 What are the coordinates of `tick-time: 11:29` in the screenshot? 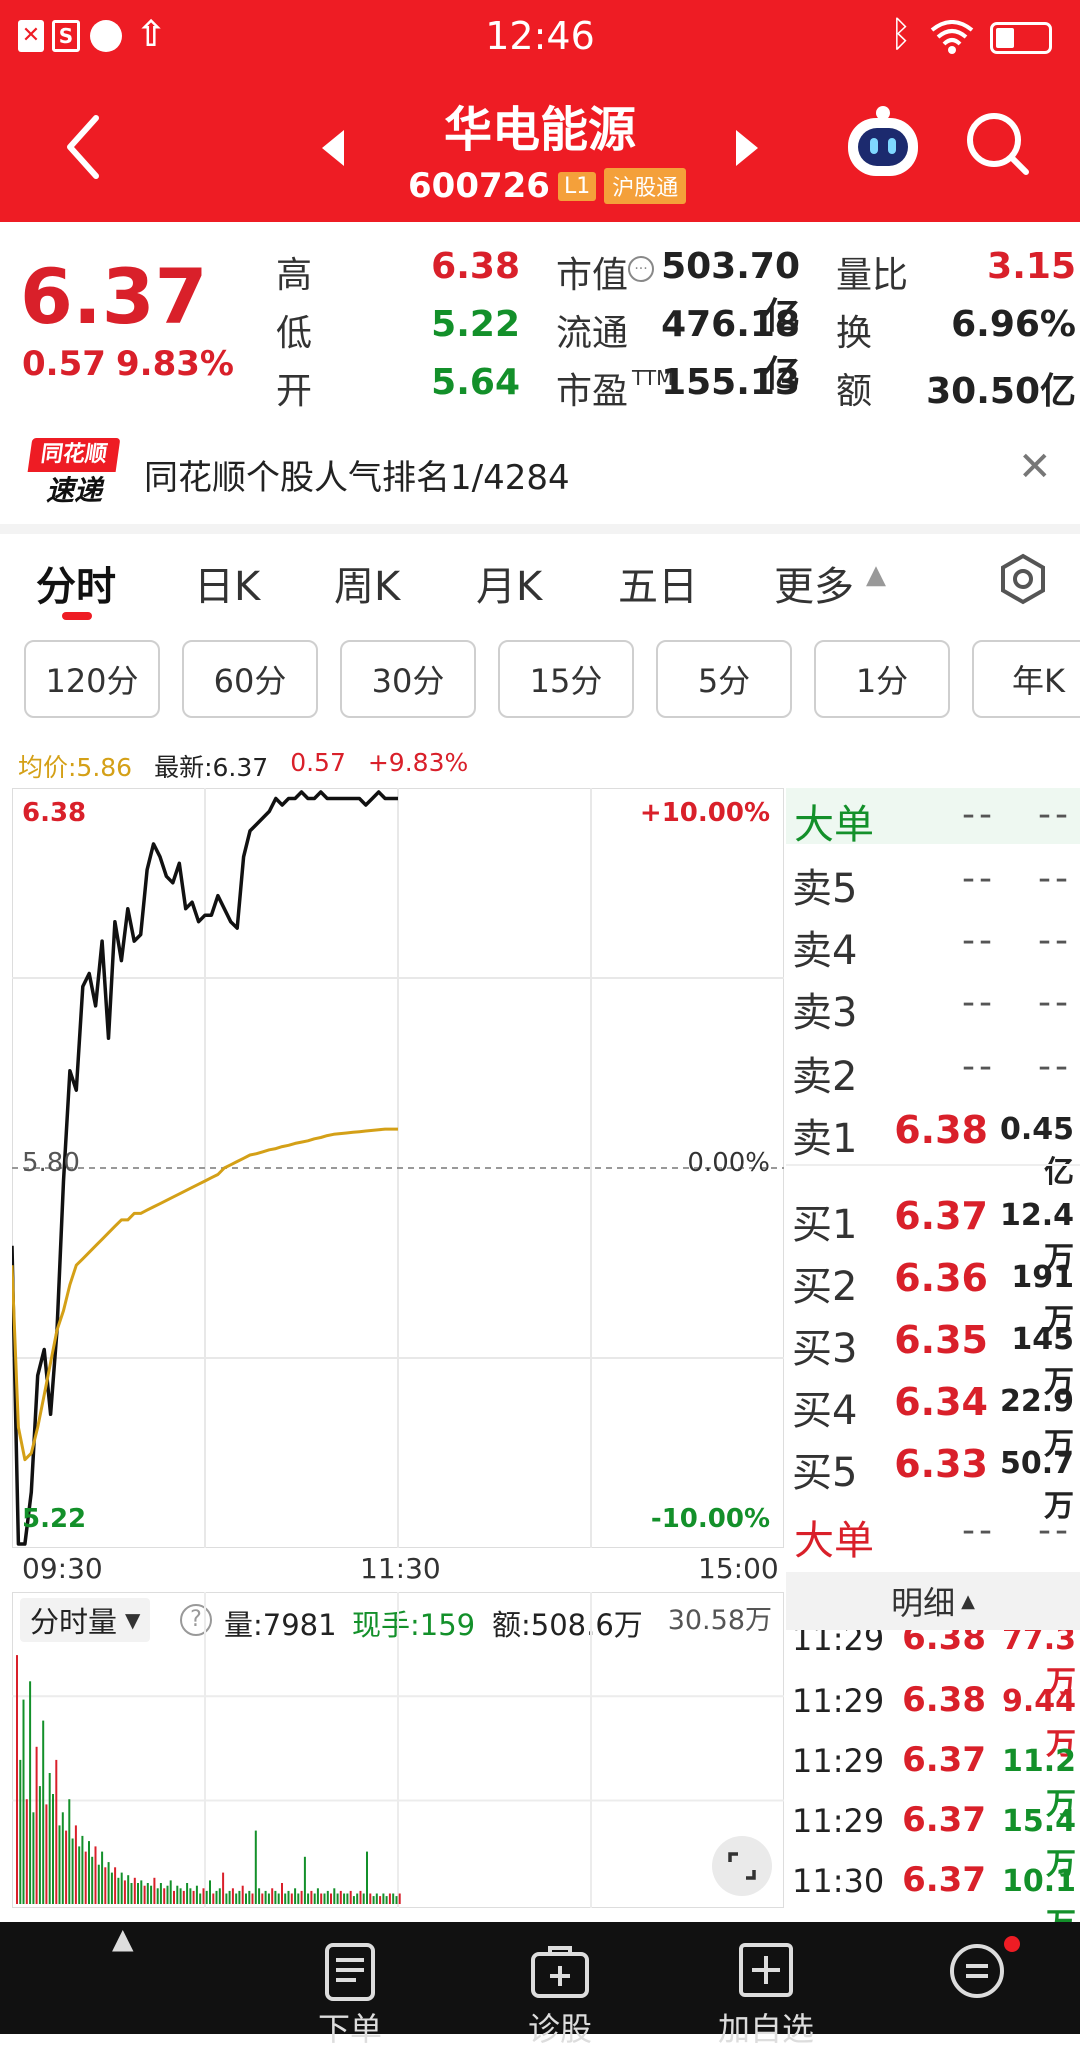 It's located at (838, 1821).